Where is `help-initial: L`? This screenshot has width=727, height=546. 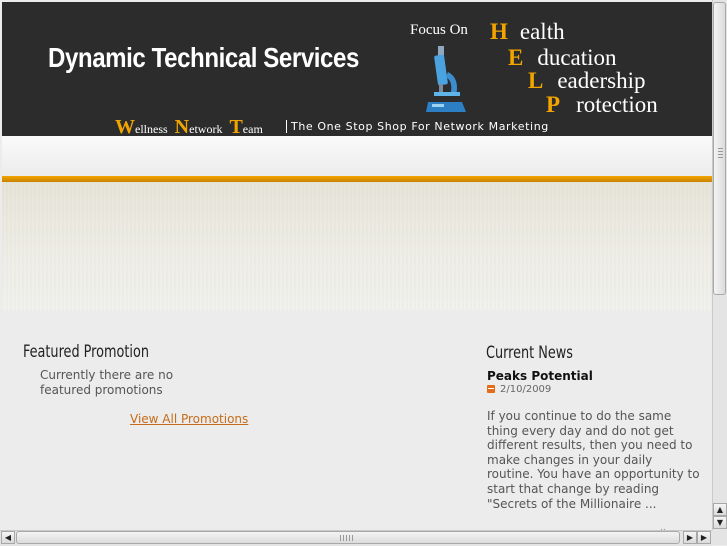
help-initial: L is located at coordinates (536, 80).